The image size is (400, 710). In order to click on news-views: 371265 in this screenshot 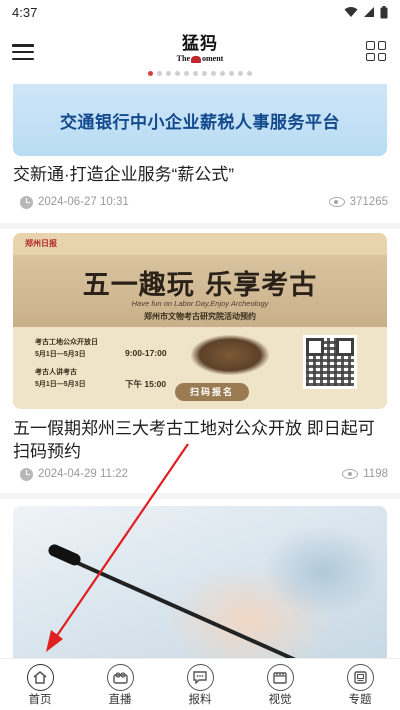, I will do `click(368, 202)`.